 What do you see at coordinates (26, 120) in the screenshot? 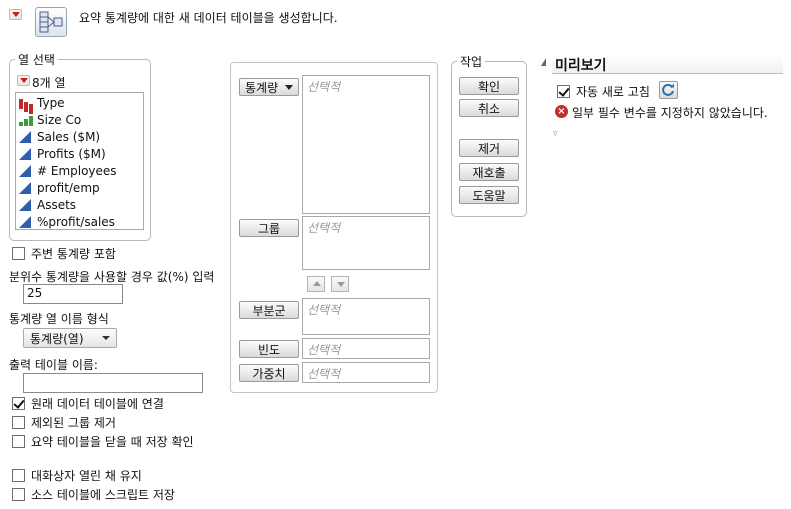
I see `ordinal-icon` at bounding box center [26, 120].